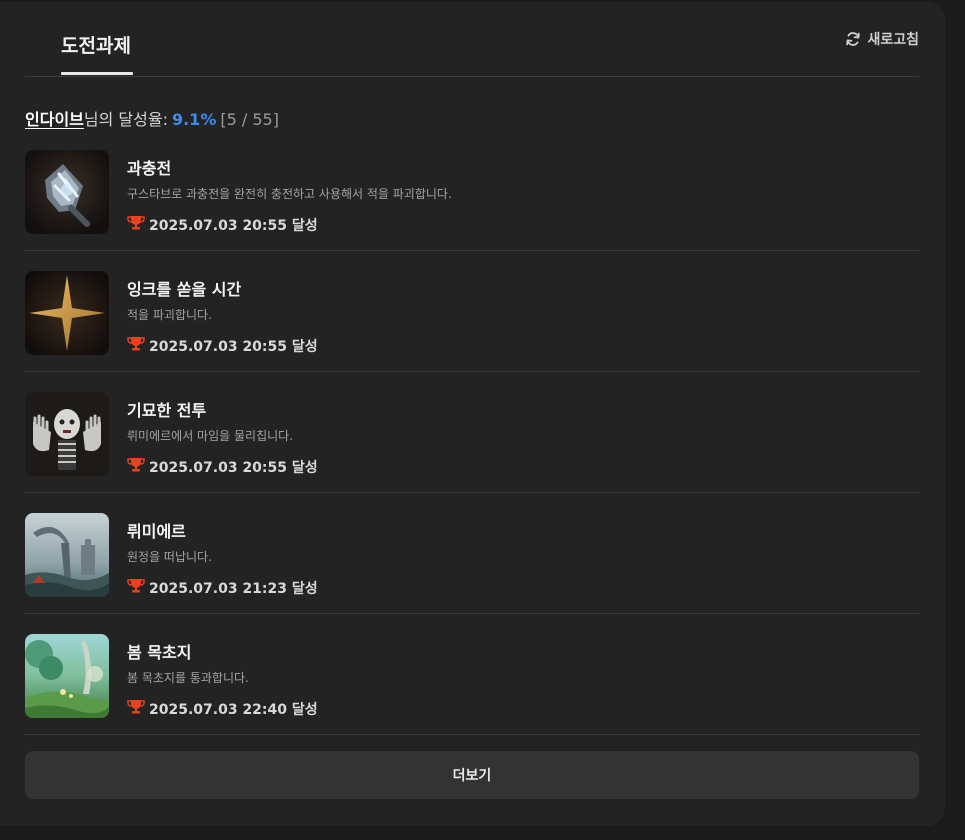 This screenshot has height=840, width=965. I want to click on glove-gauntlet-icon, so click(67, 192).